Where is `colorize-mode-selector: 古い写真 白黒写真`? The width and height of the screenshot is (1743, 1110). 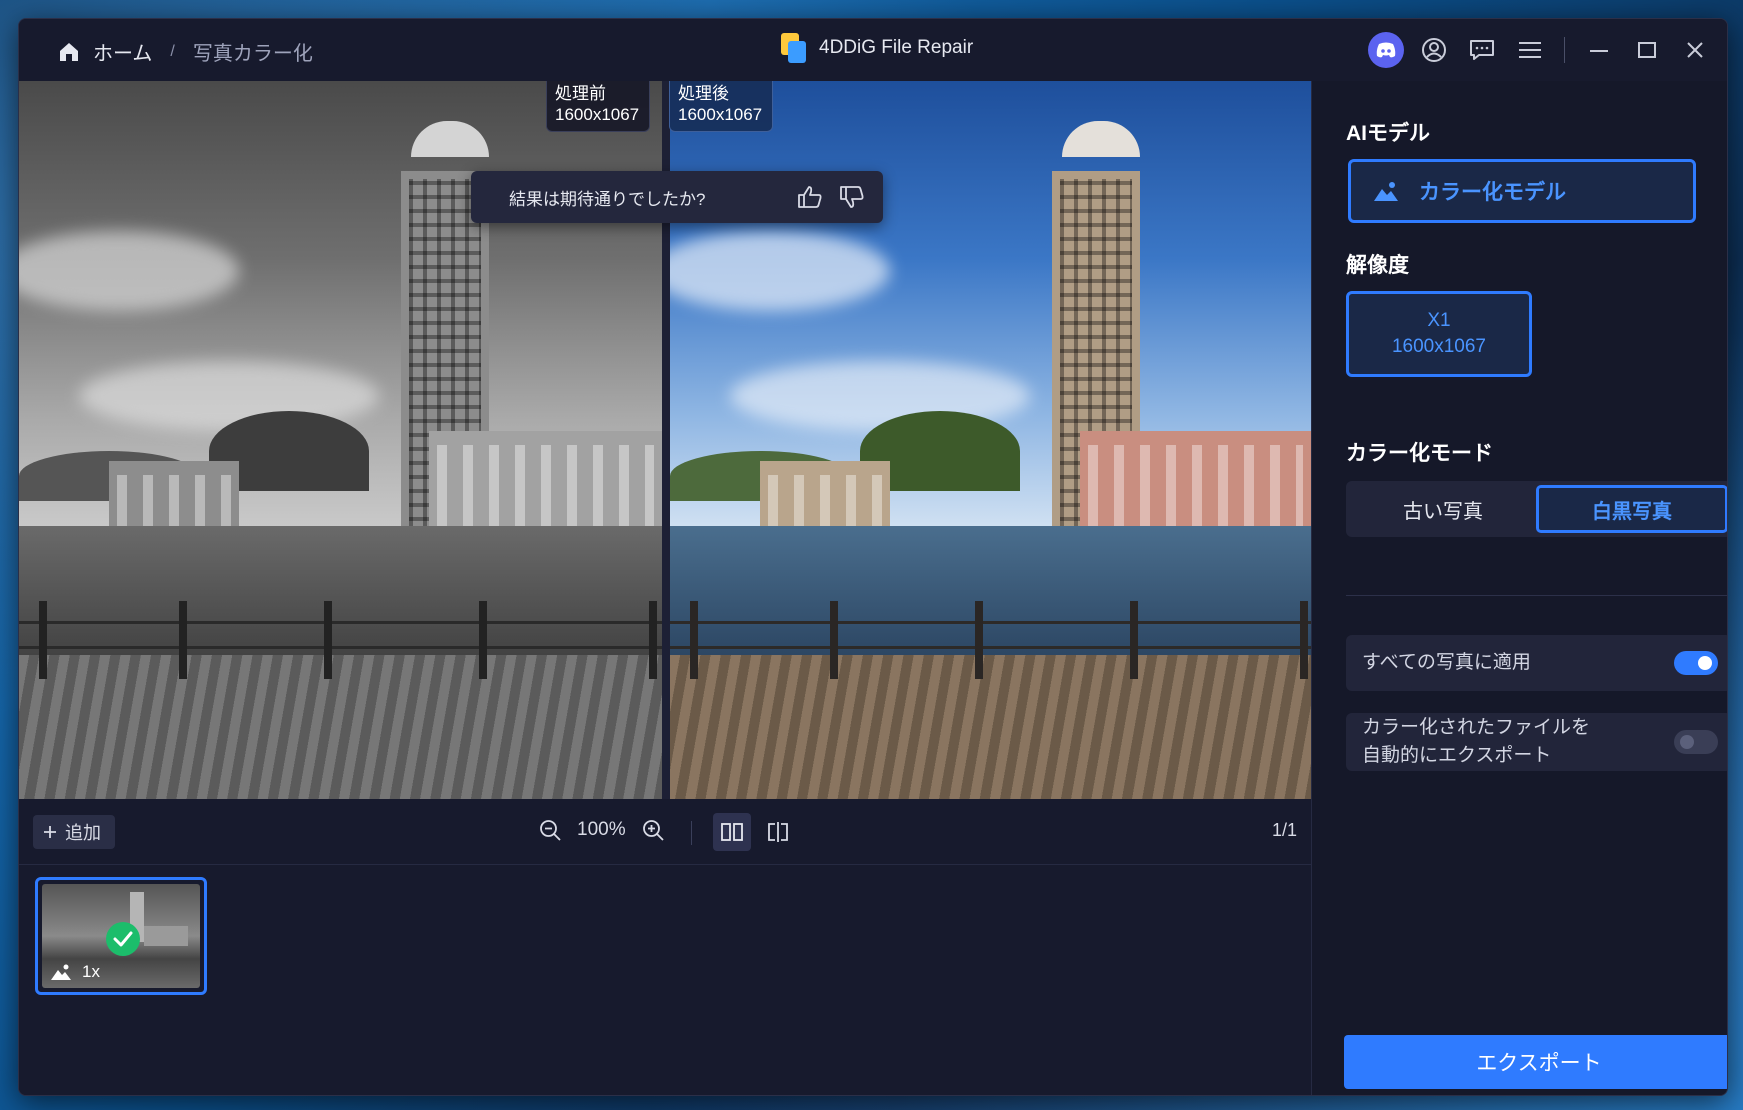 colorize-mode-selector: 古い写真 白黒写真 is located at coordinates (1536, 509).